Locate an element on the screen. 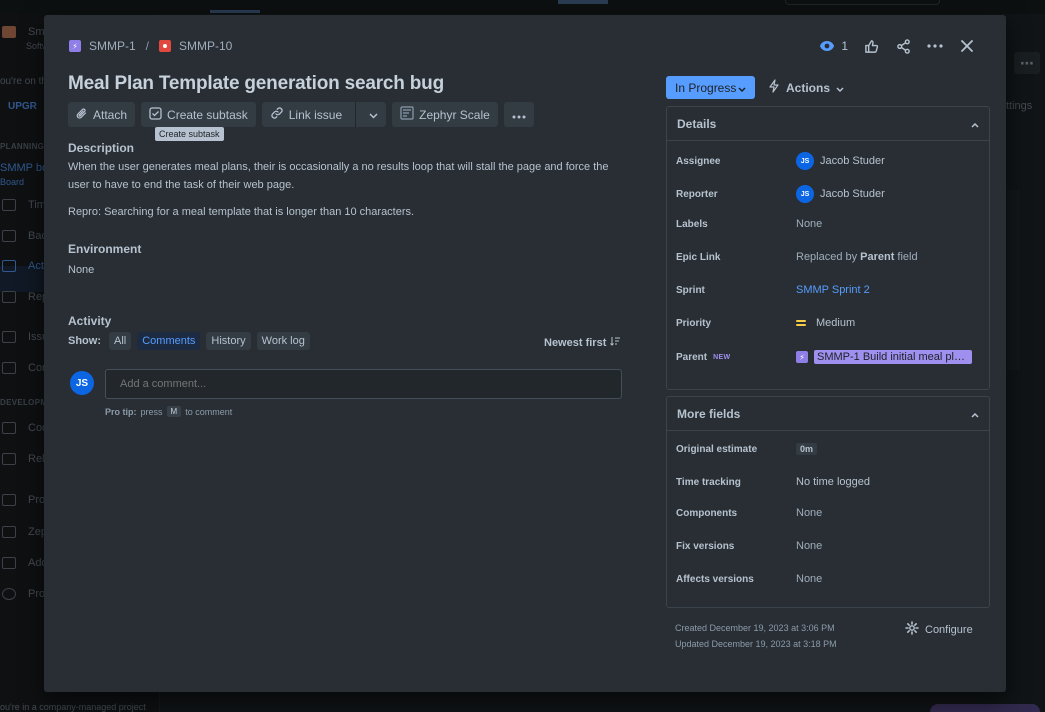 This screenshot has width=1045, height=712. configure-button: Configure is located at coordinates (939, 629).